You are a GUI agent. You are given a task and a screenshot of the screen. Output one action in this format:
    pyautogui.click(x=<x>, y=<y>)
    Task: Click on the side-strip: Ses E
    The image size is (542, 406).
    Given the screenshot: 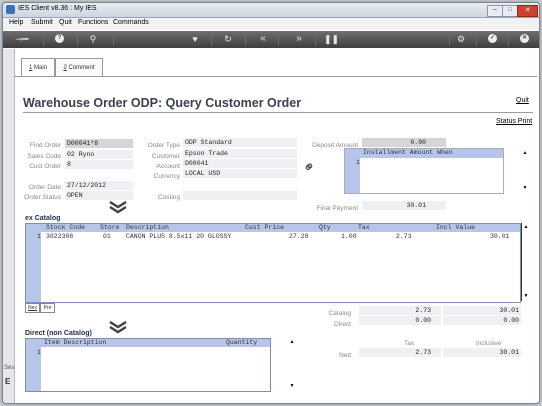 What is the action you would take?
    pyautogui.click(x=9, y=226)
    